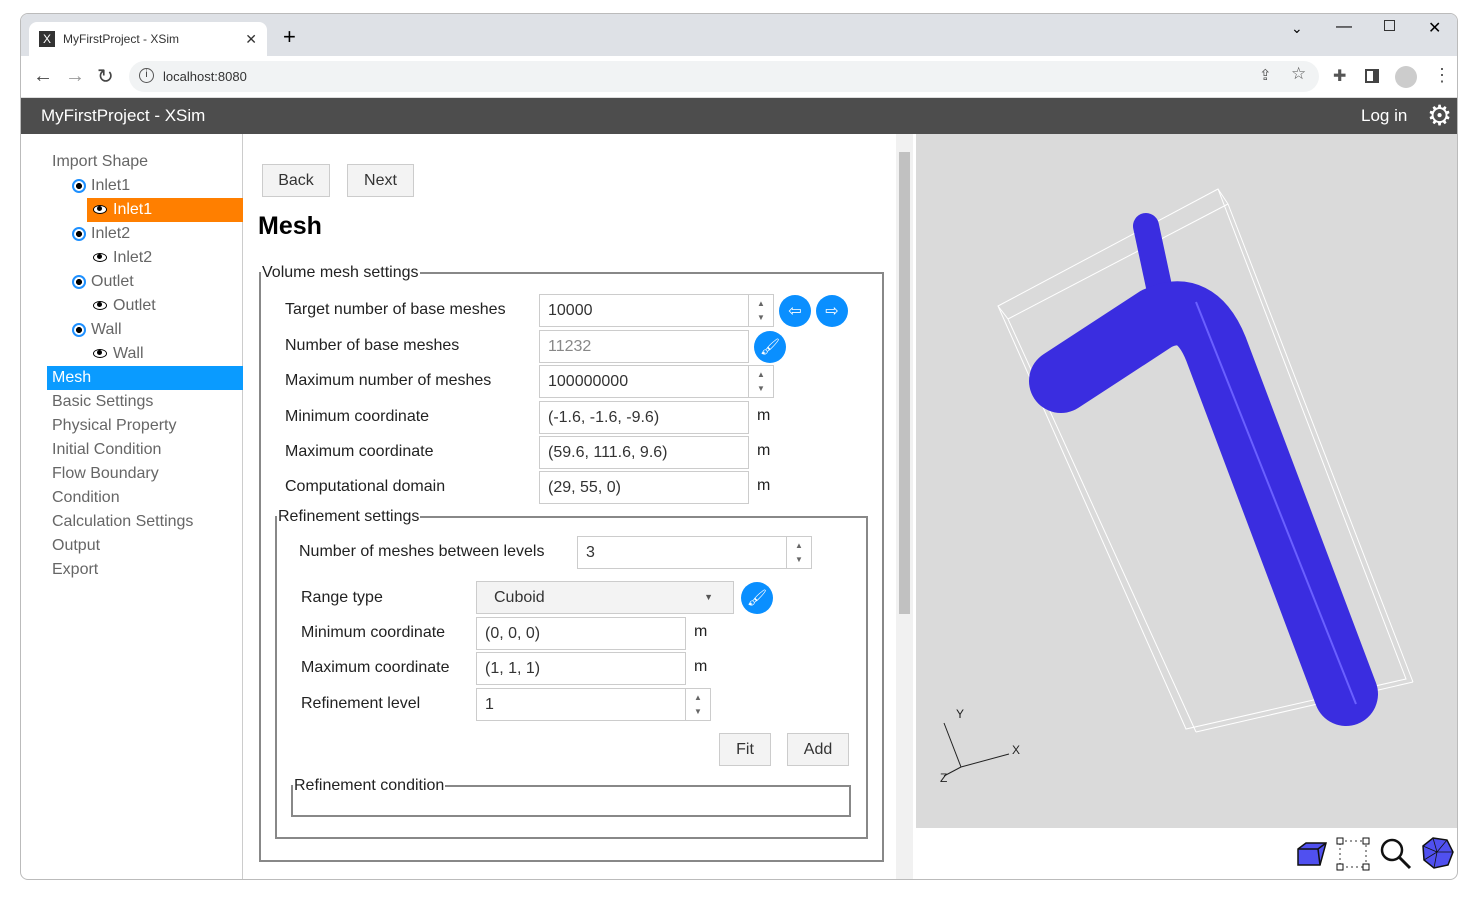 The width and height of the screenshot is (1482, 897). What do you see at coordinates (105, 474) in the screenshot?
I see `sidebar-item-flow-boundary: Flow Boundary` at bounding box center [105, 474].